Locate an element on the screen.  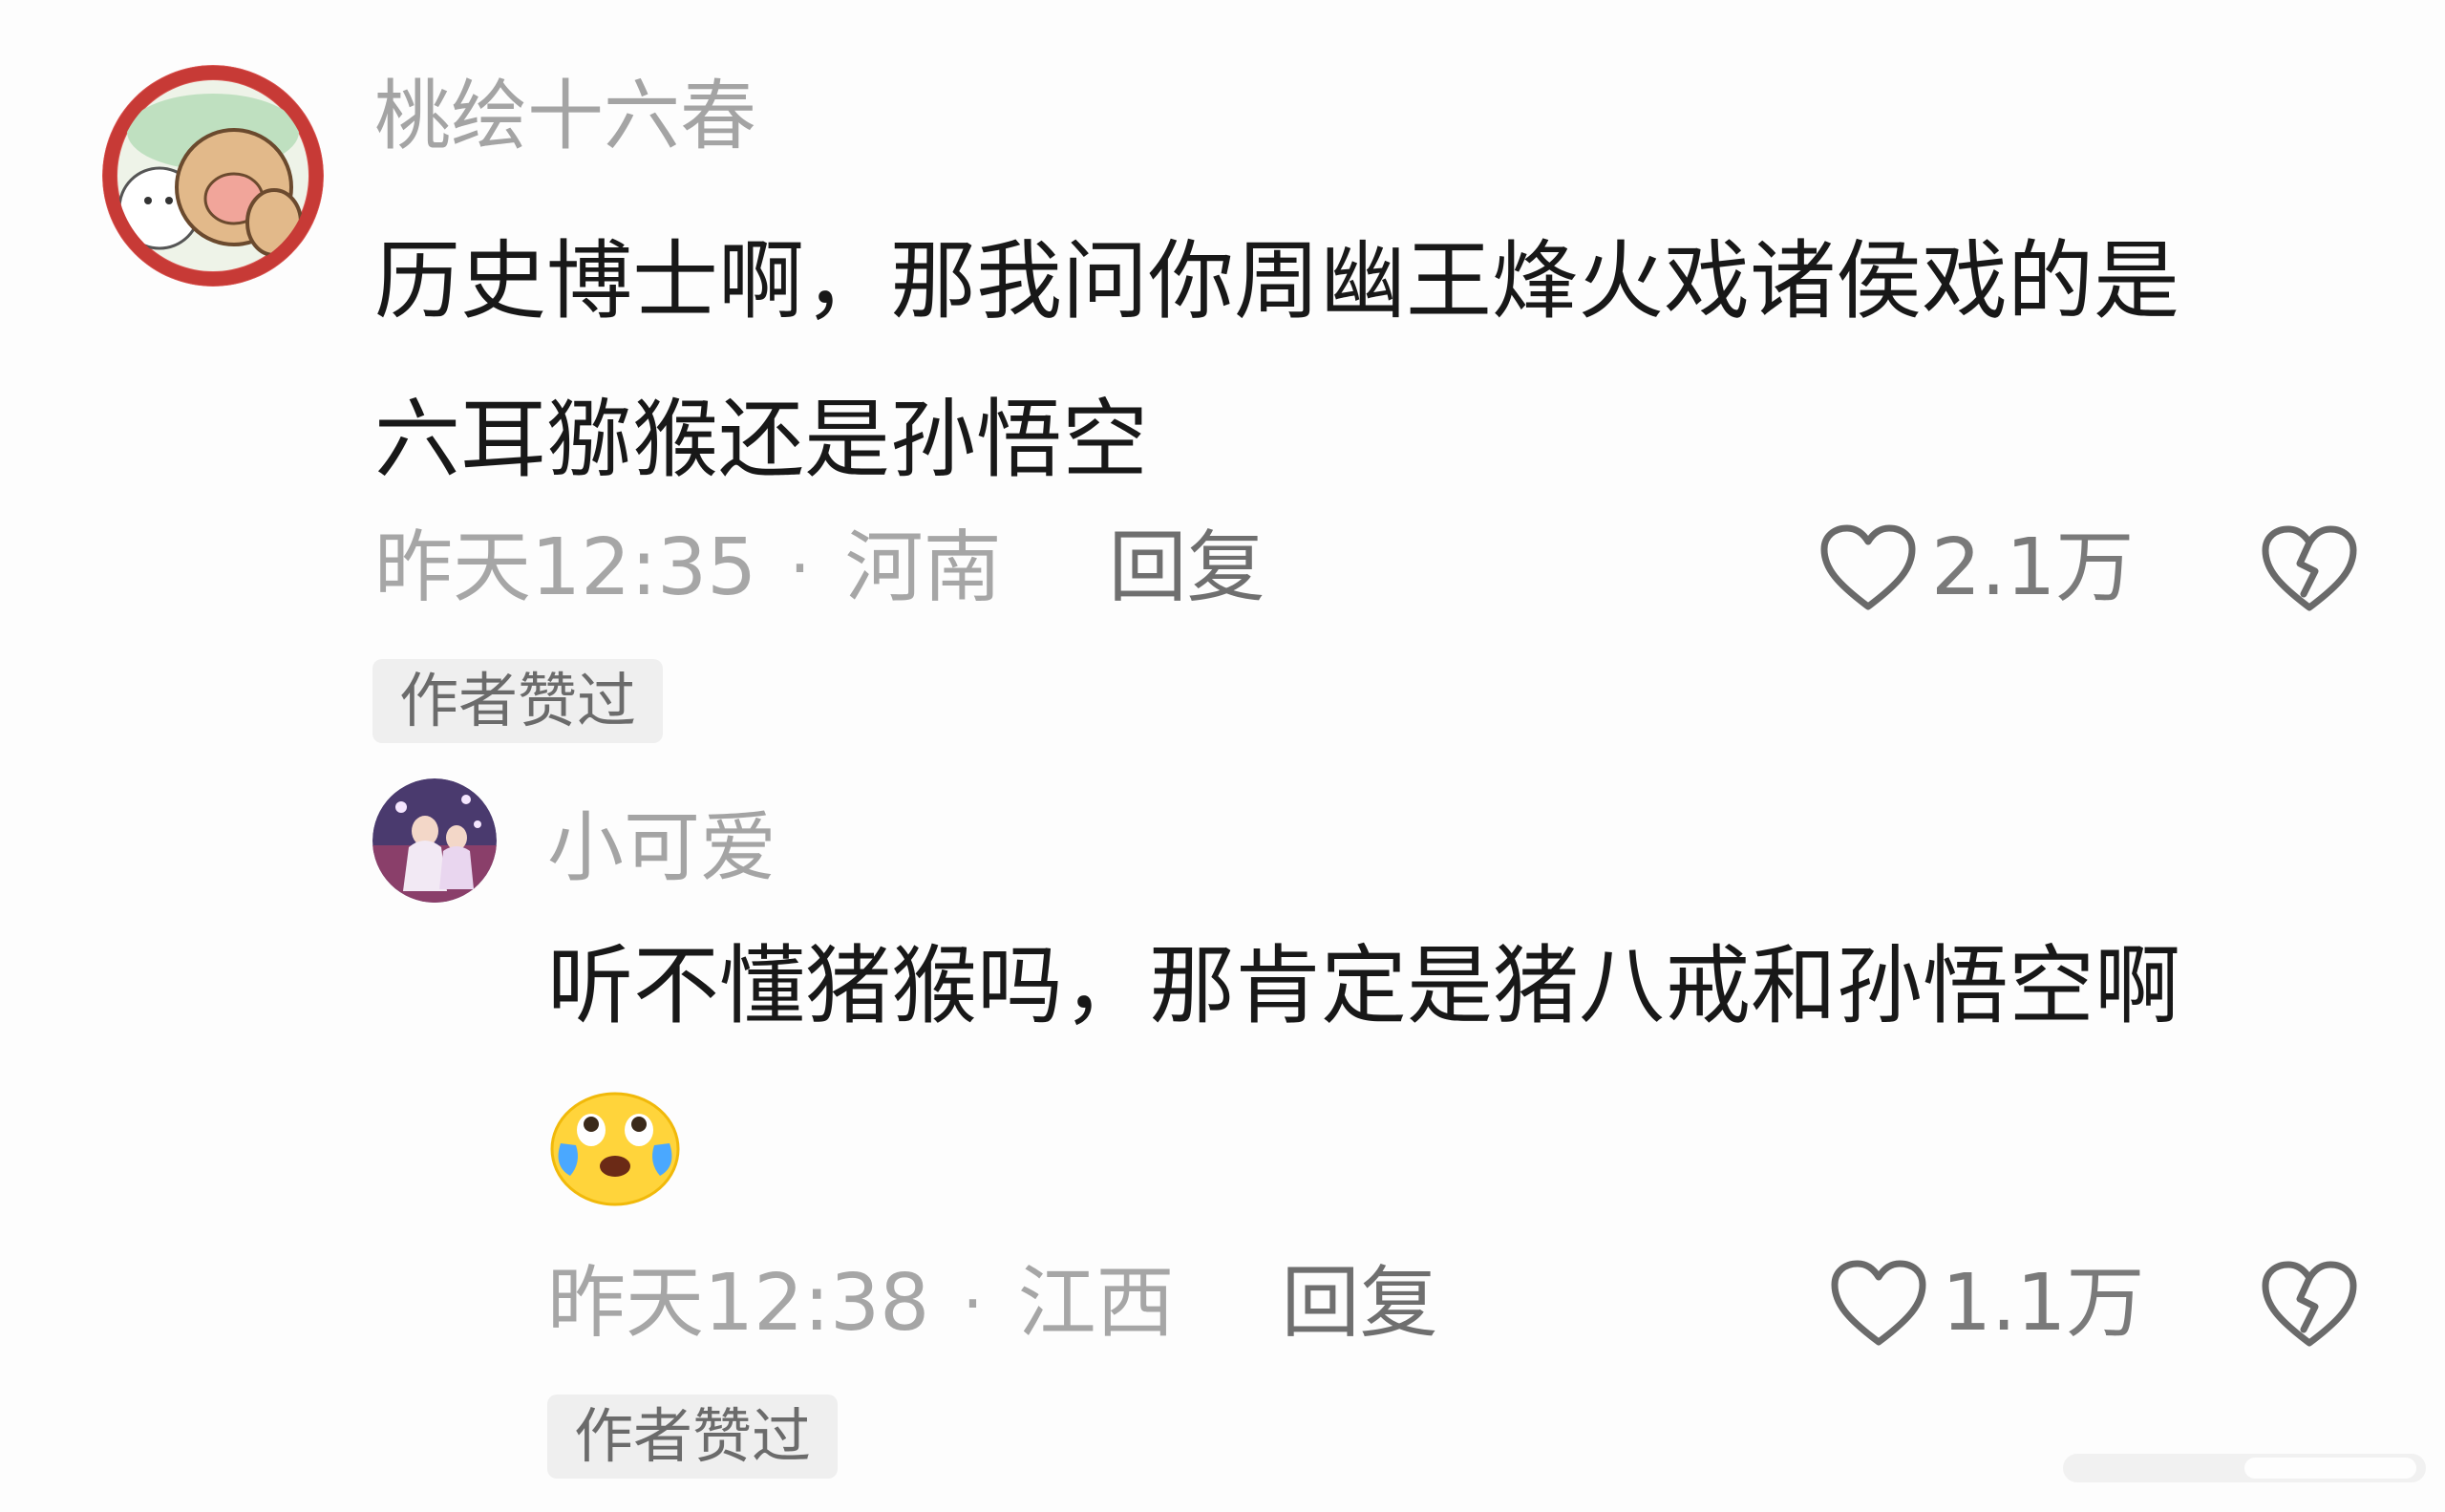
avatar-image-stage-photo is located at coordinates (434, 840).